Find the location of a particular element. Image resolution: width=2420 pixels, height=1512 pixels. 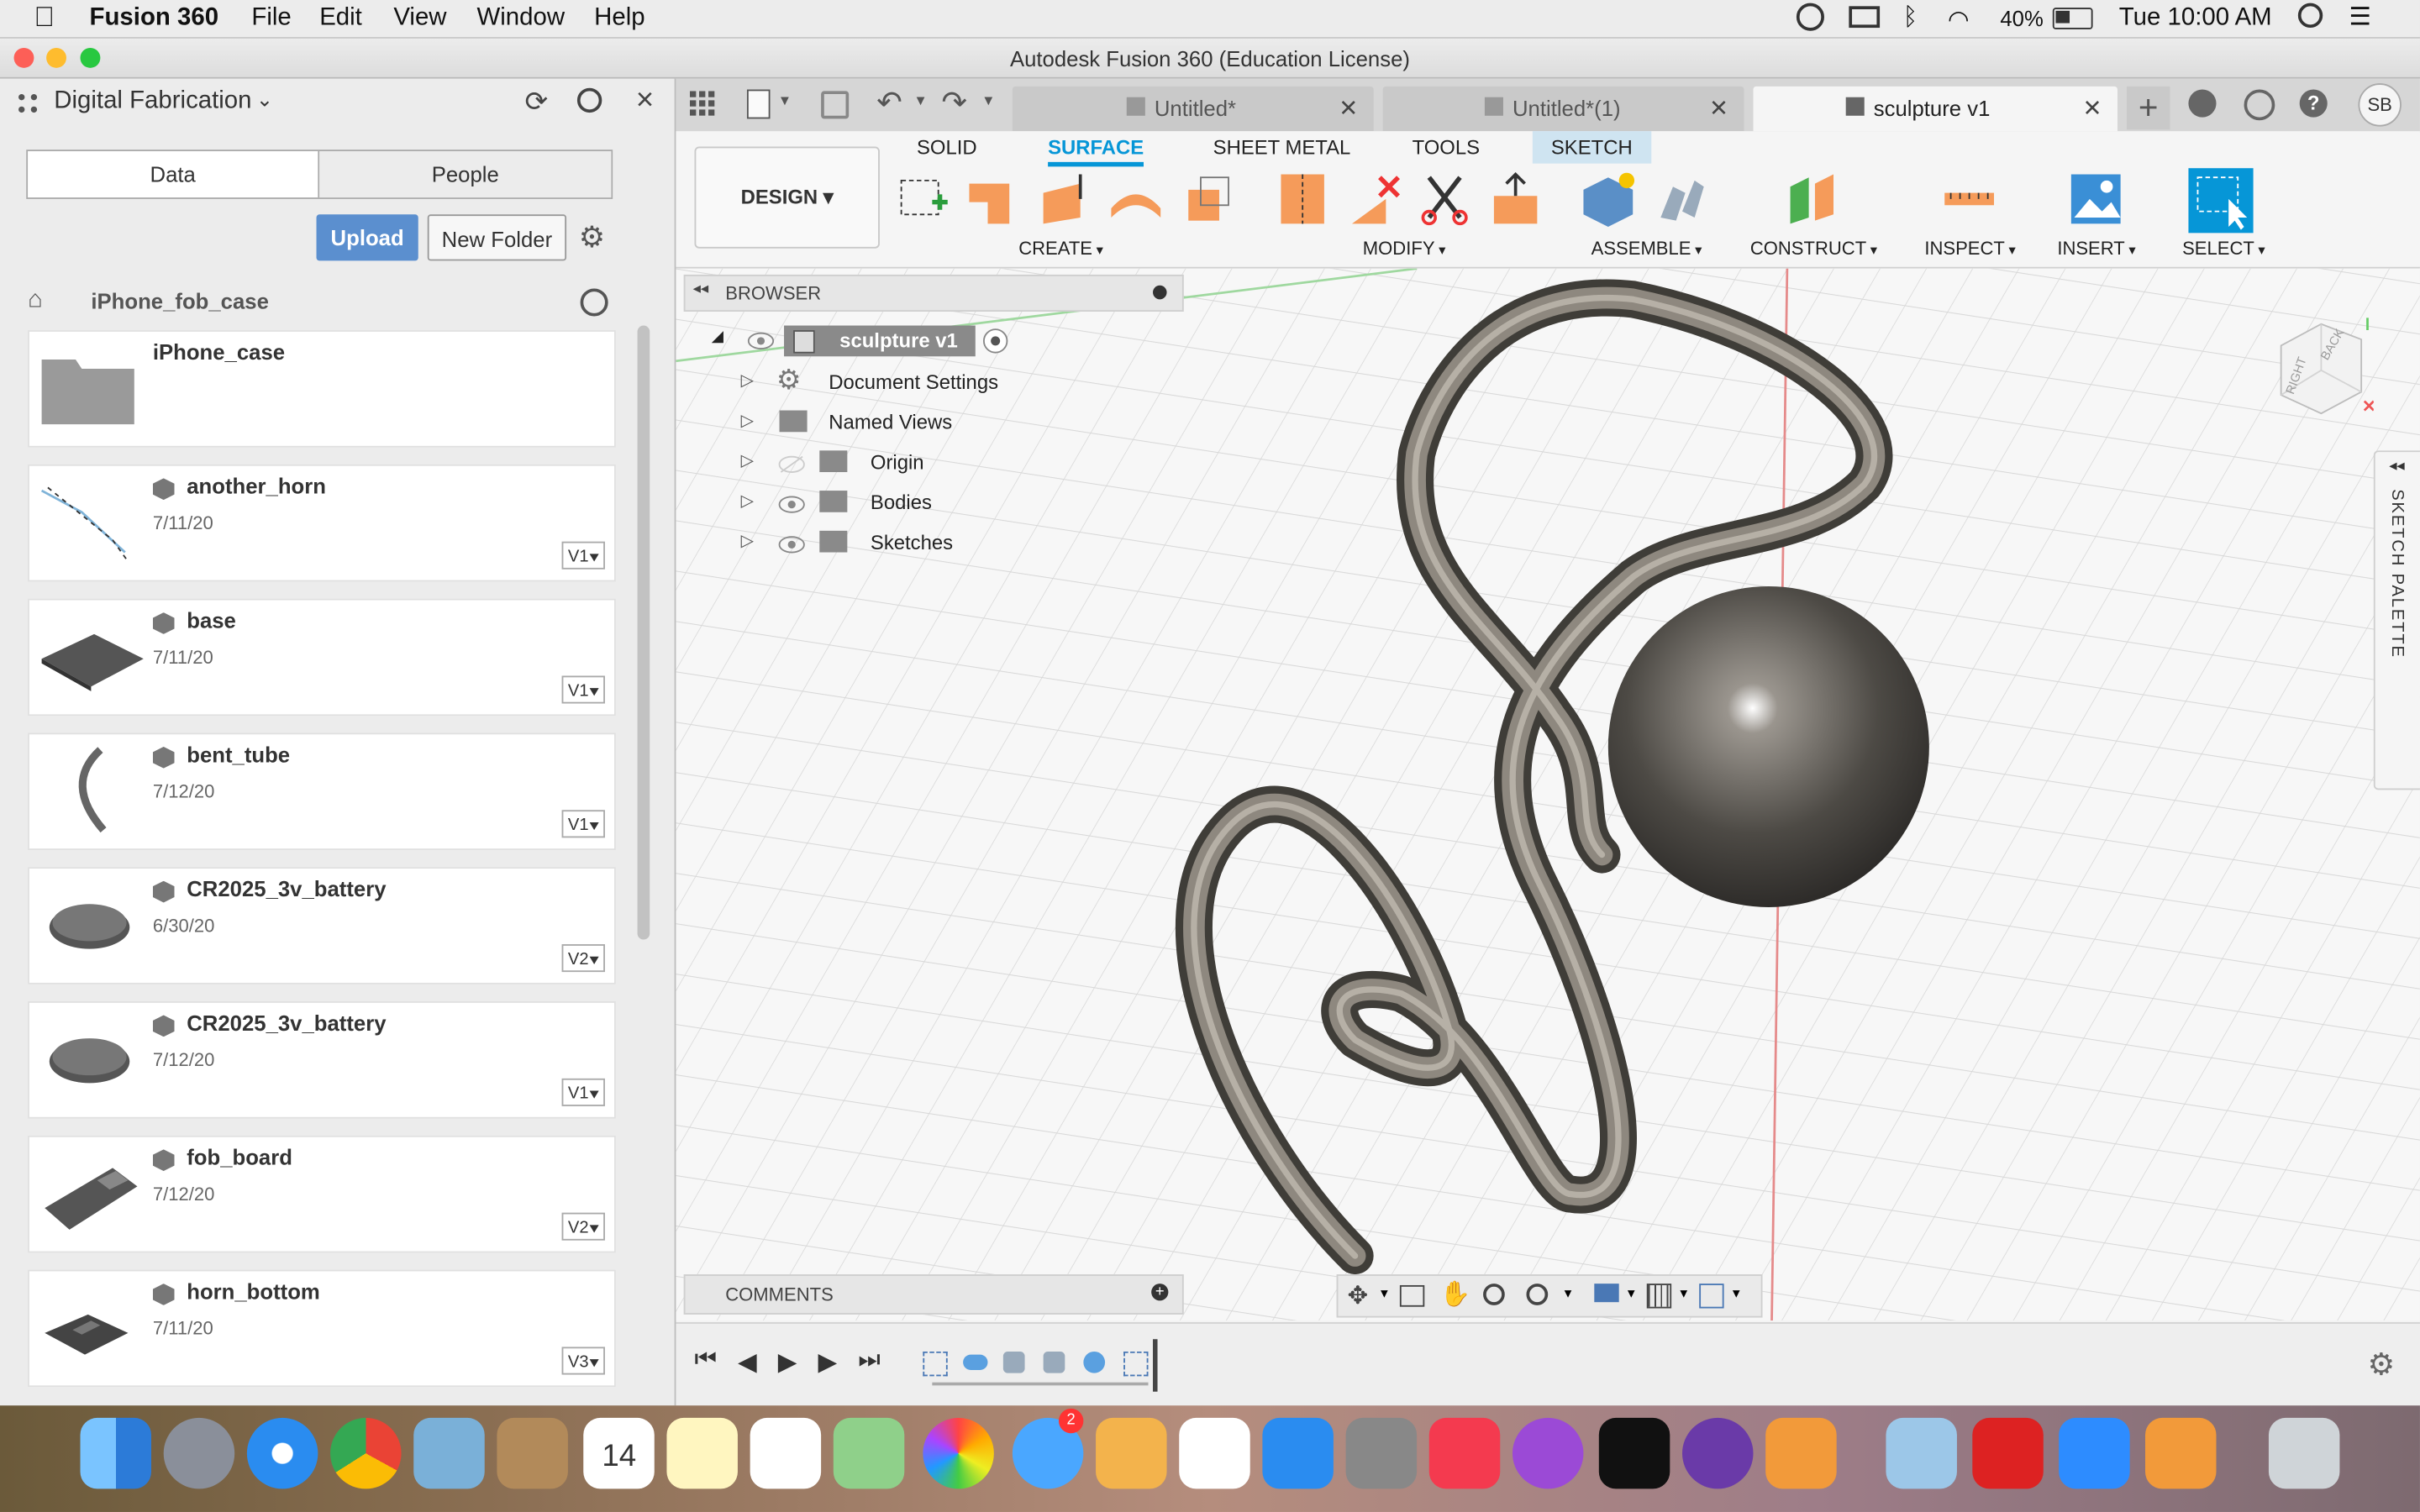

tab-people: People is located at coordinates (465, 174).